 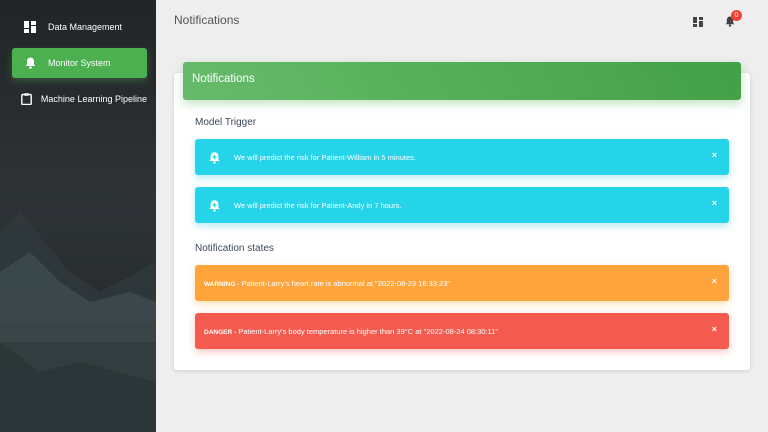 What do you see at coordinates (26, 99) in the screenshot?
I see `clipboard-icon` at bounding box center [26, 99].